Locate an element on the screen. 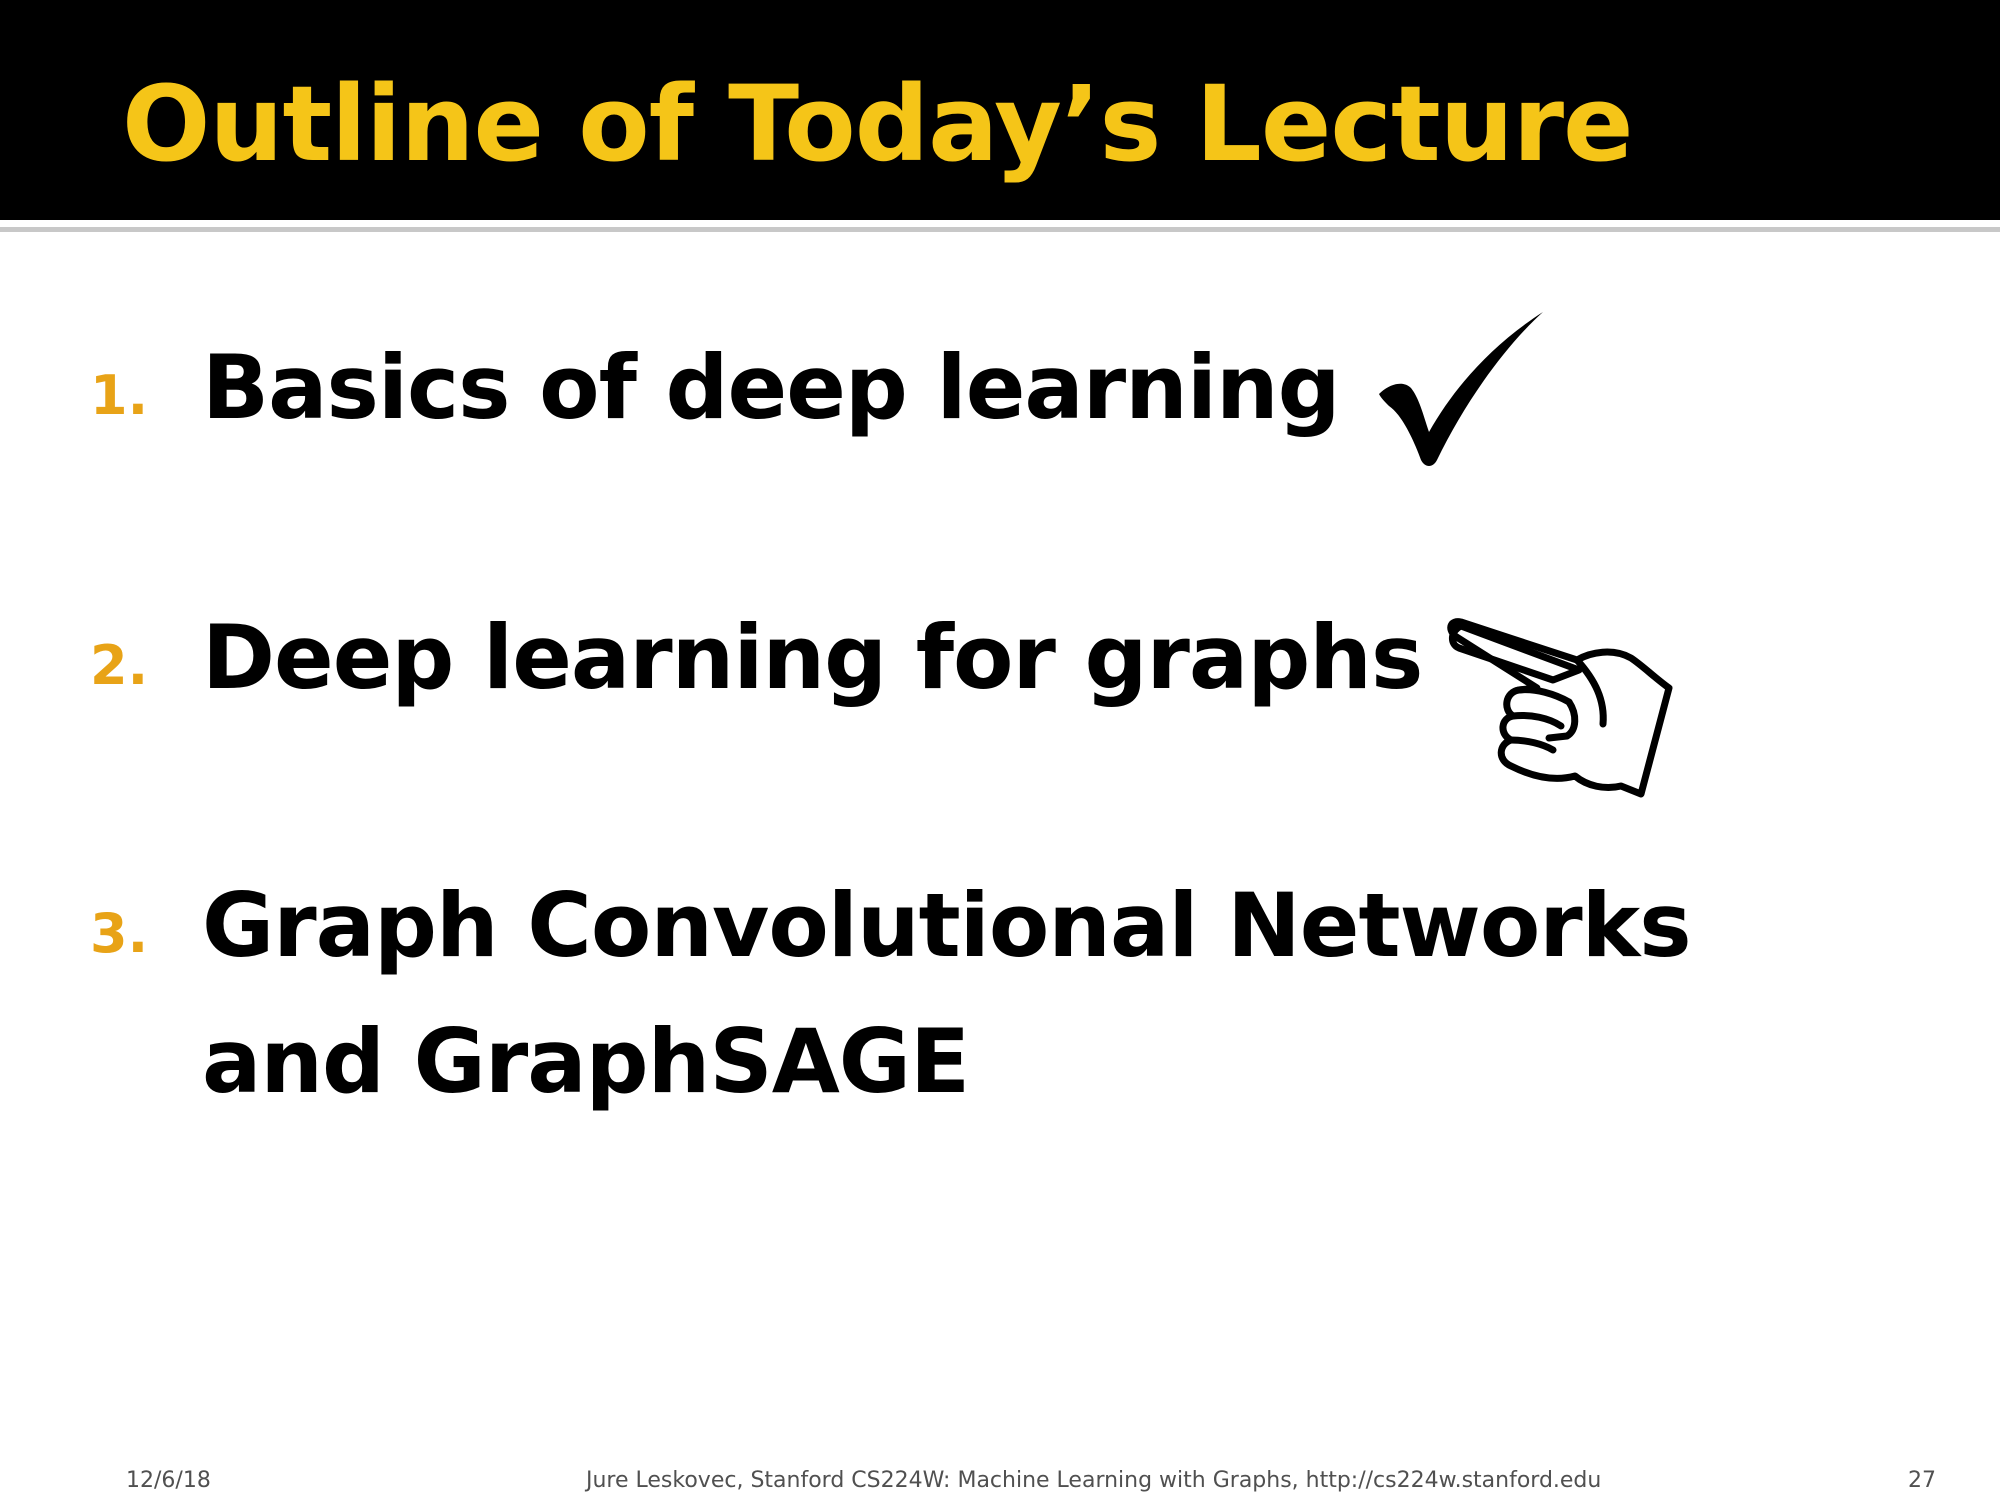 The height and width of the screenshot is (1500, 2000). checkmark-icon is located at coordinates (1461, 389).